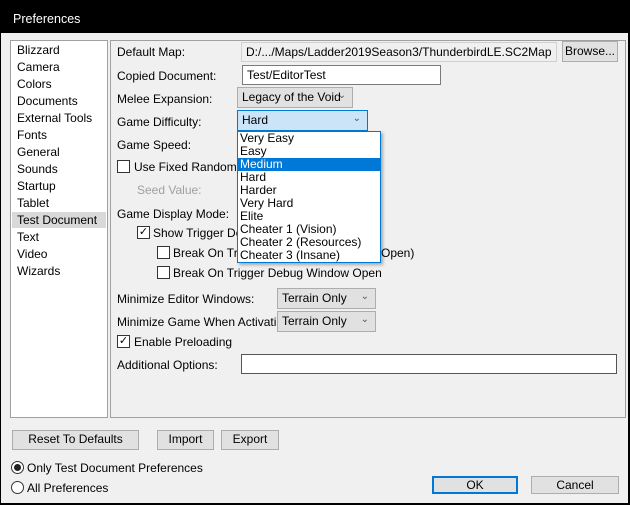 The width and height of the screenshot is (630, 505). Describe the element at coordinates (210, 253) in the screenshot. I see `break-trigger-label: Break On Trig` at that location.